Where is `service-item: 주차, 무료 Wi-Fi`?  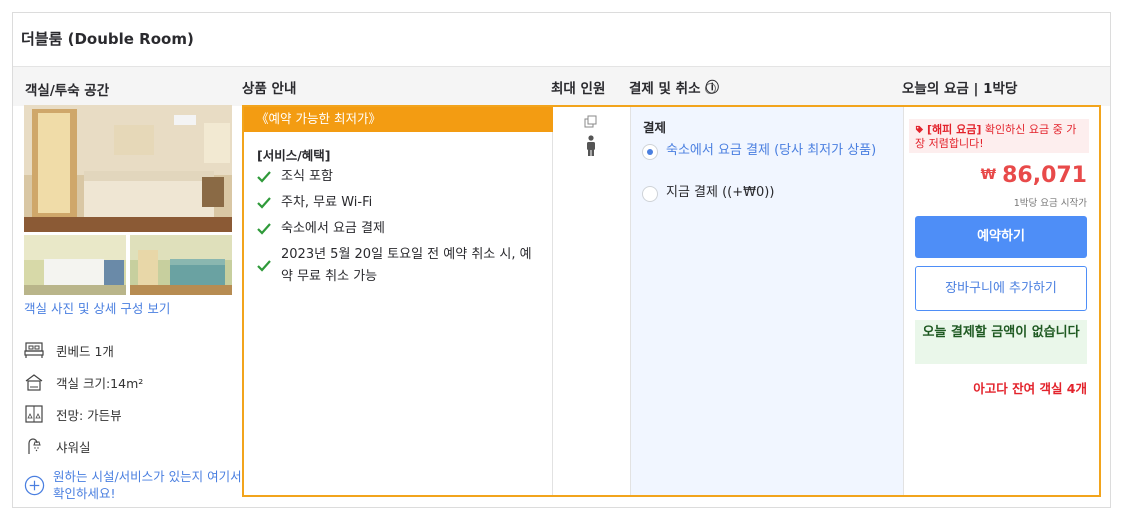
service-item: 주차, 무료 Wi-Fi is located at coordinates (398, 203).